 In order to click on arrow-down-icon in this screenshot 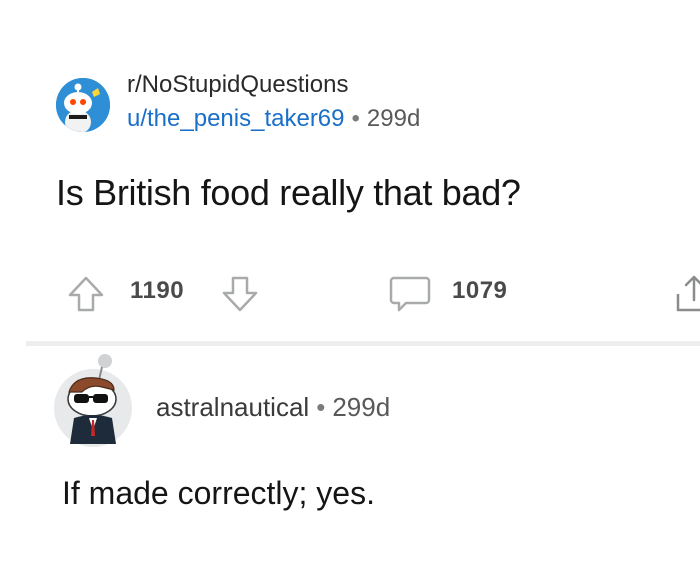, I will do `click(240, 294)`.